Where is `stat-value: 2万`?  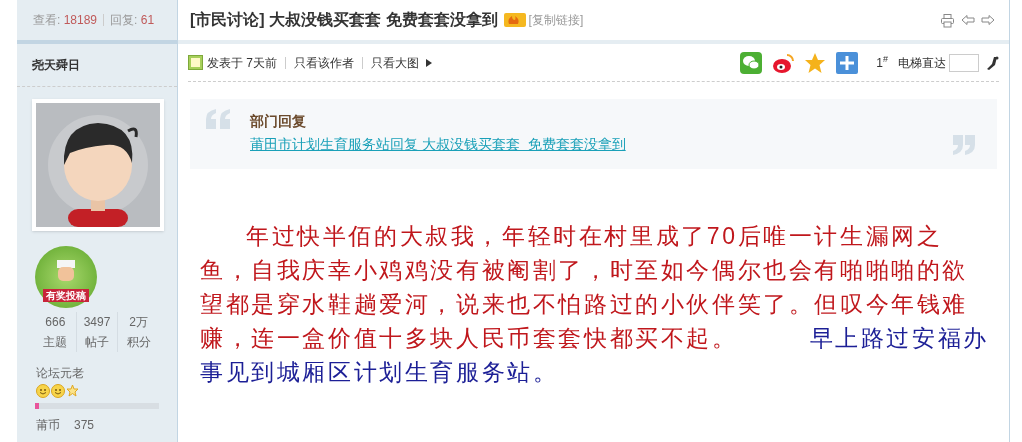
stat-value: 2万 is located at coordinates (138, 322).